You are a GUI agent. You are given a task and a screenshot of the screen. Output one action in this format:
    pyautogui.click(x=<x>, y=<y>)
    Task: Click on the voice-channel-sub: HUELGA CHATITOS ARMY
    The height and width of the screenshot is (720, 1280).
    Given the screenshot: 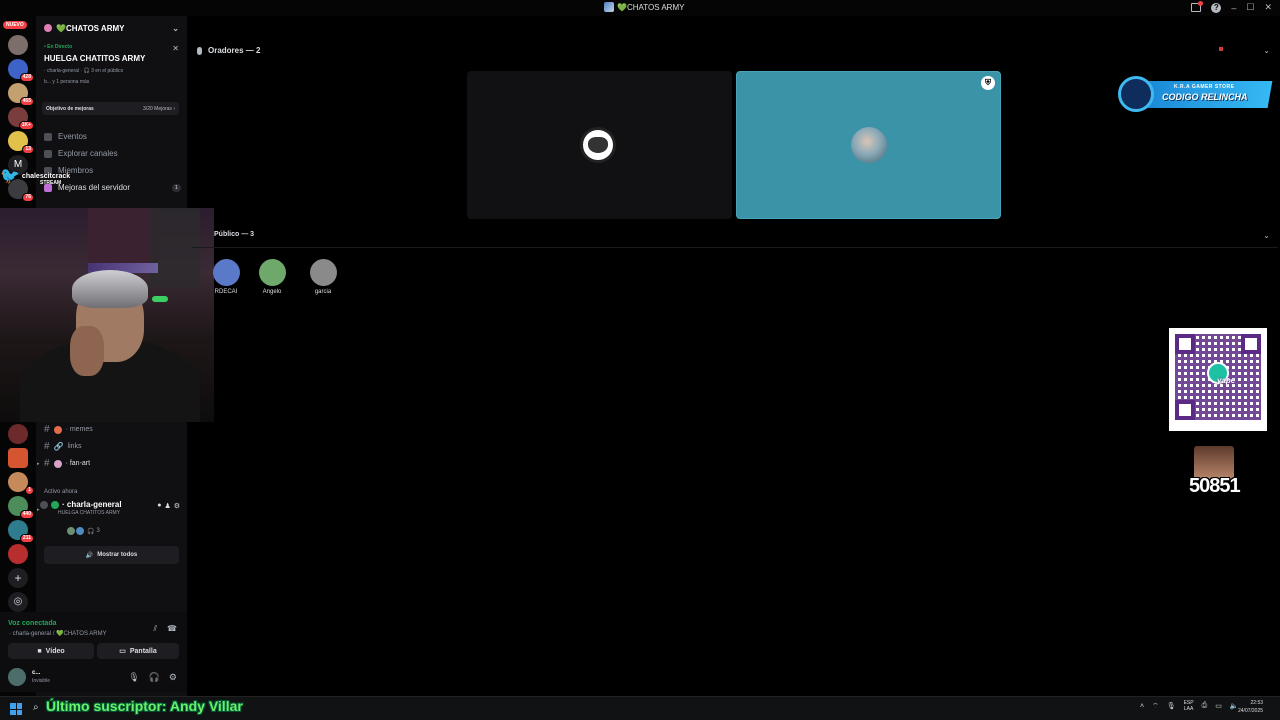 What is the action you would take?
    pyautogui.click(x=89, y=513)
    